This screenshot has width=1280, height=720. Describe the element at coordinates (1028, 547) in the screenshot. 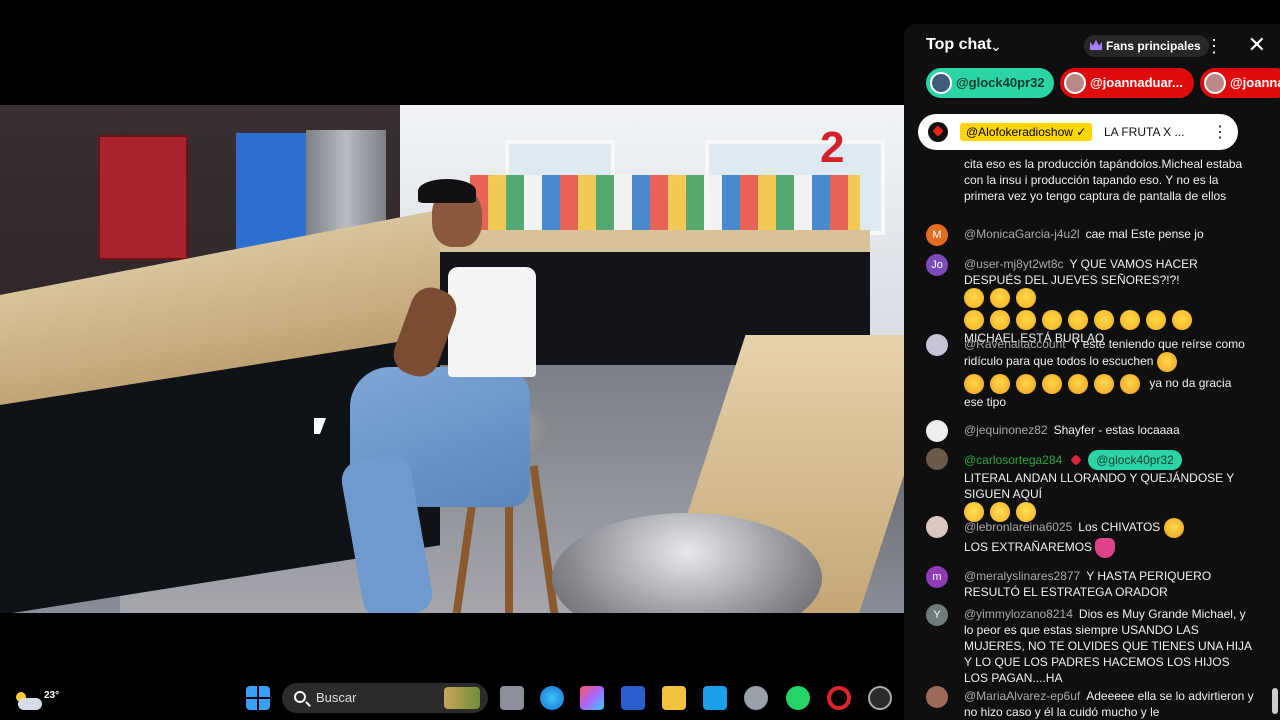

I see `message-text: LOS EXTRAÑAREMOS` at that location.